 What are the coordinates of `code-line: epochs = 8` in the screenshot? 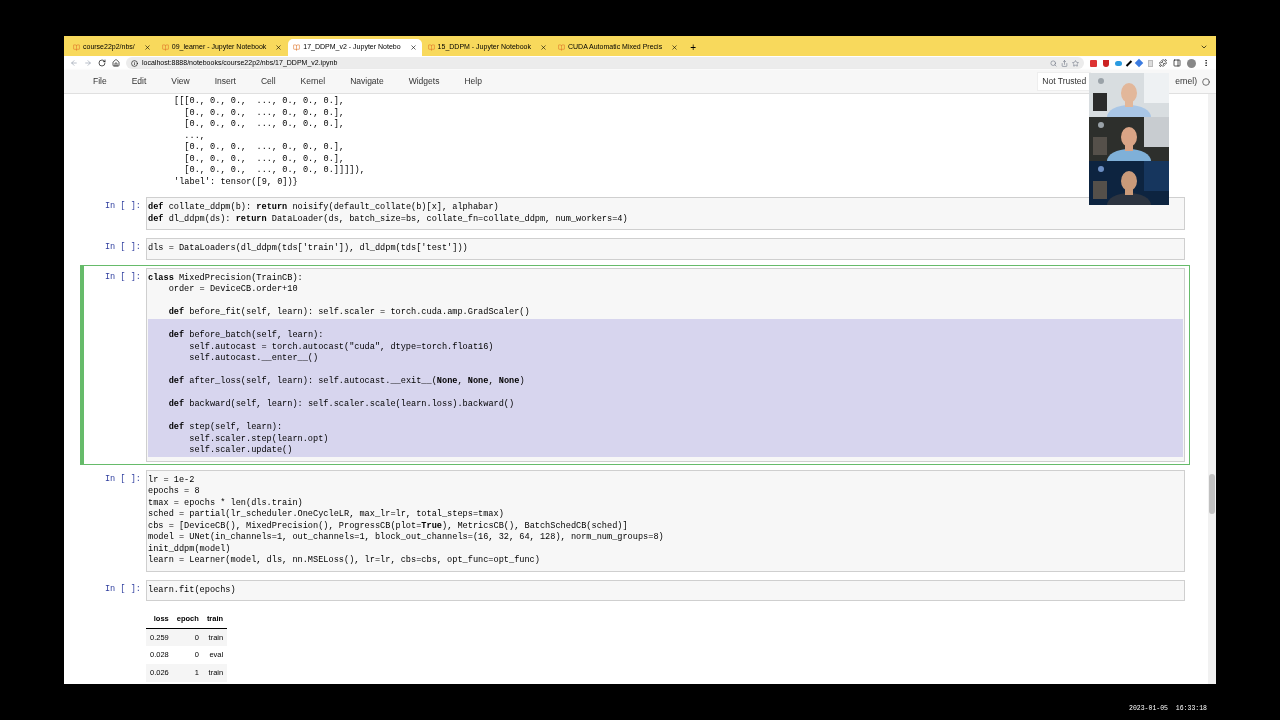 It's located at (174, 491).